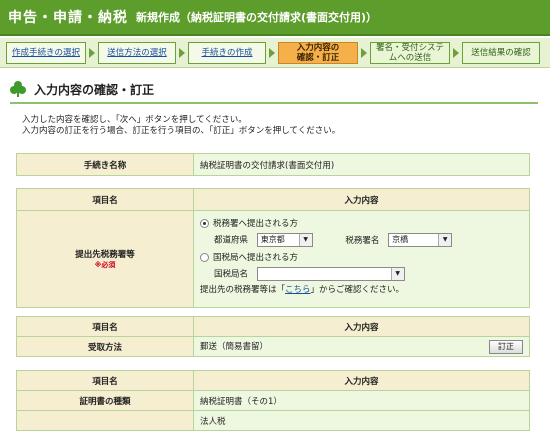  Describe the element at coordinates (231, 274) in the screenshot. I see `bureau-label: 国税局名` at that location.